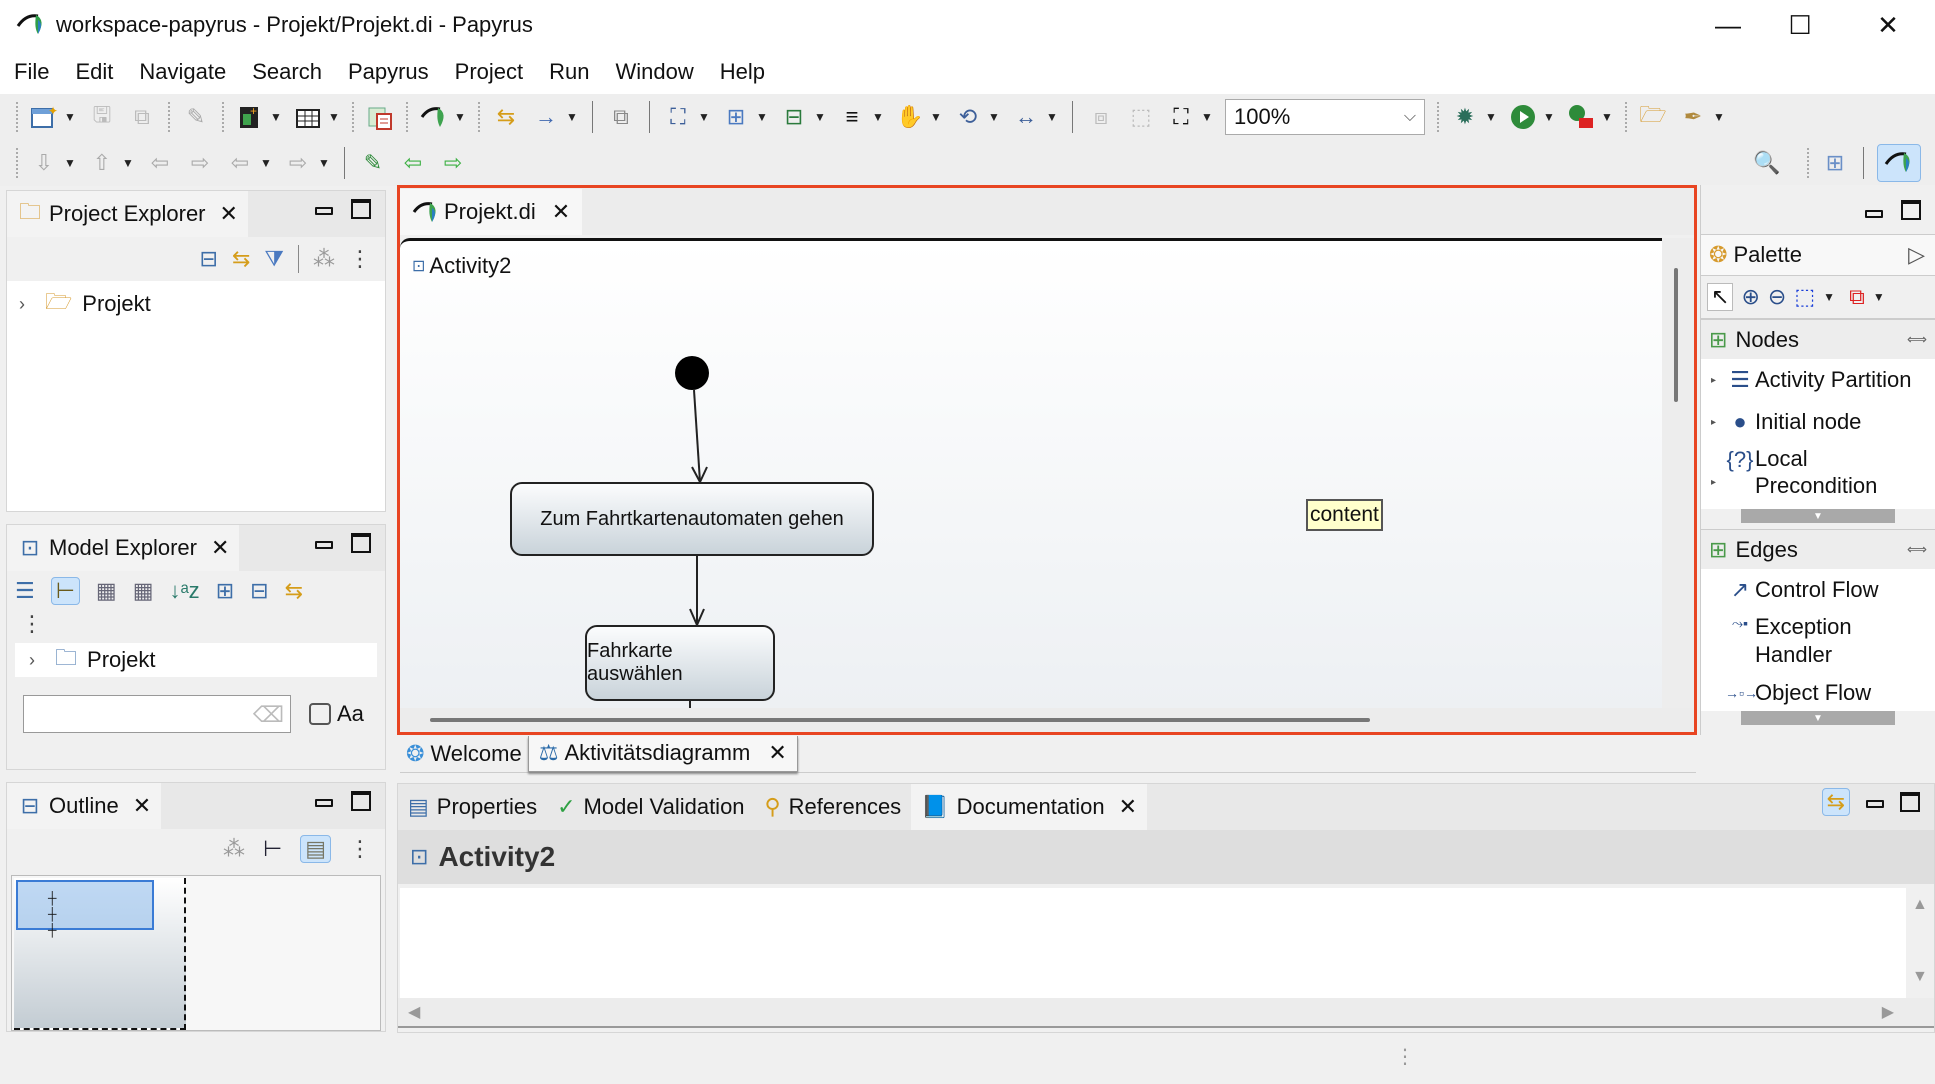  I want to click on control-flow-edge, so click(697, 436).